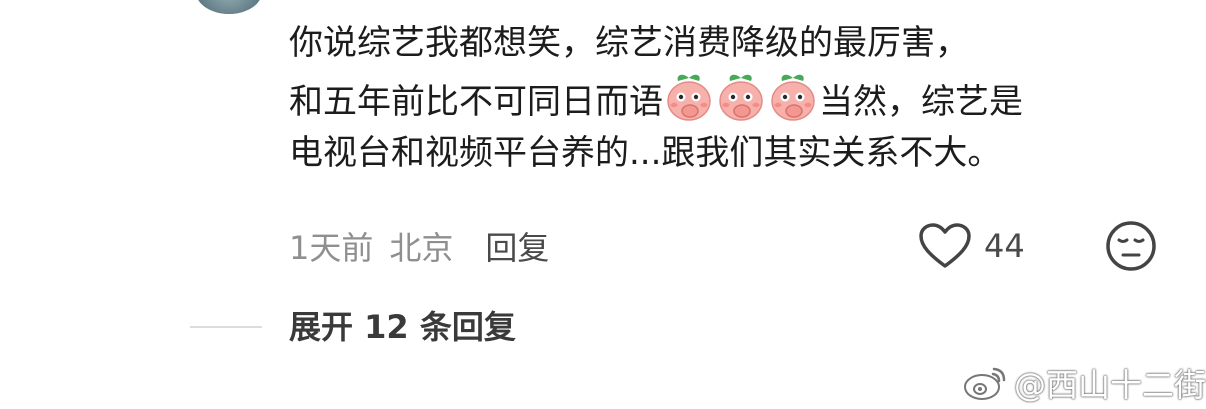 The image size is (1206, 409). I want to click on comment-line-2: 和五年前比不可同日而语 当然，综艺是, so click(729, 98).